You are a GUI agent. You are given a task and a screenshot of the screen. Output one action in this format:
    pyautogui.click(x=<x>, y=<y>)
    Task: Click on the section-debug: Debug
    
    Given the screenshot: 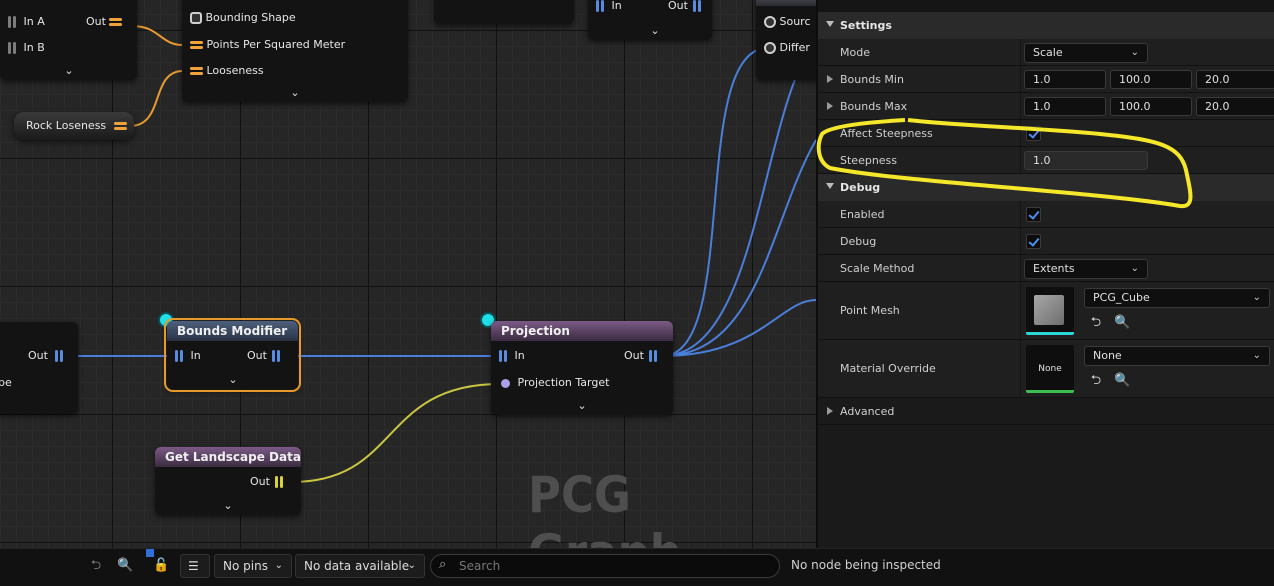 What is the action you would take?
    pyautogui.click(x=1046, y=187)
    